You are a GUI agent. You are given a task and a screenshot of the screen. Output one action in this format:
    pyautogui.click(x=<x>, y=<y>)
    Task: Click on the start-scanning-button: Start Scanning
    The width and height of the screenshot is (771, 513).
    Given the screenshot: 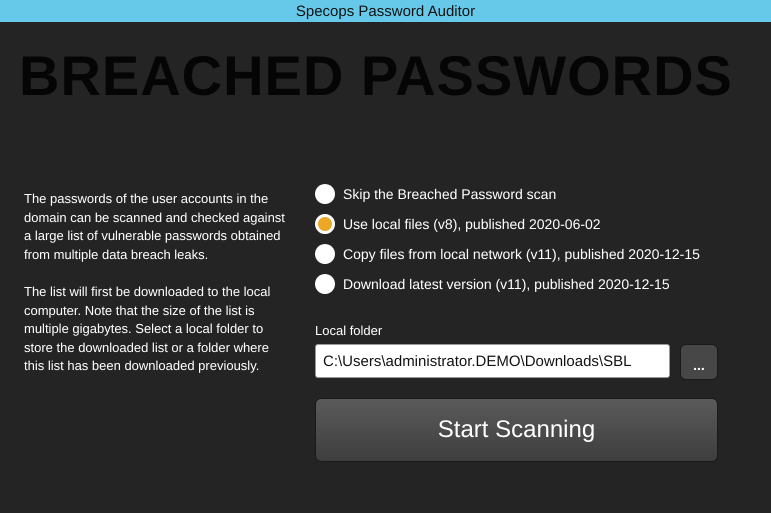 What is the action you would take?
    pyautogui.click(x=516, y=430)
    